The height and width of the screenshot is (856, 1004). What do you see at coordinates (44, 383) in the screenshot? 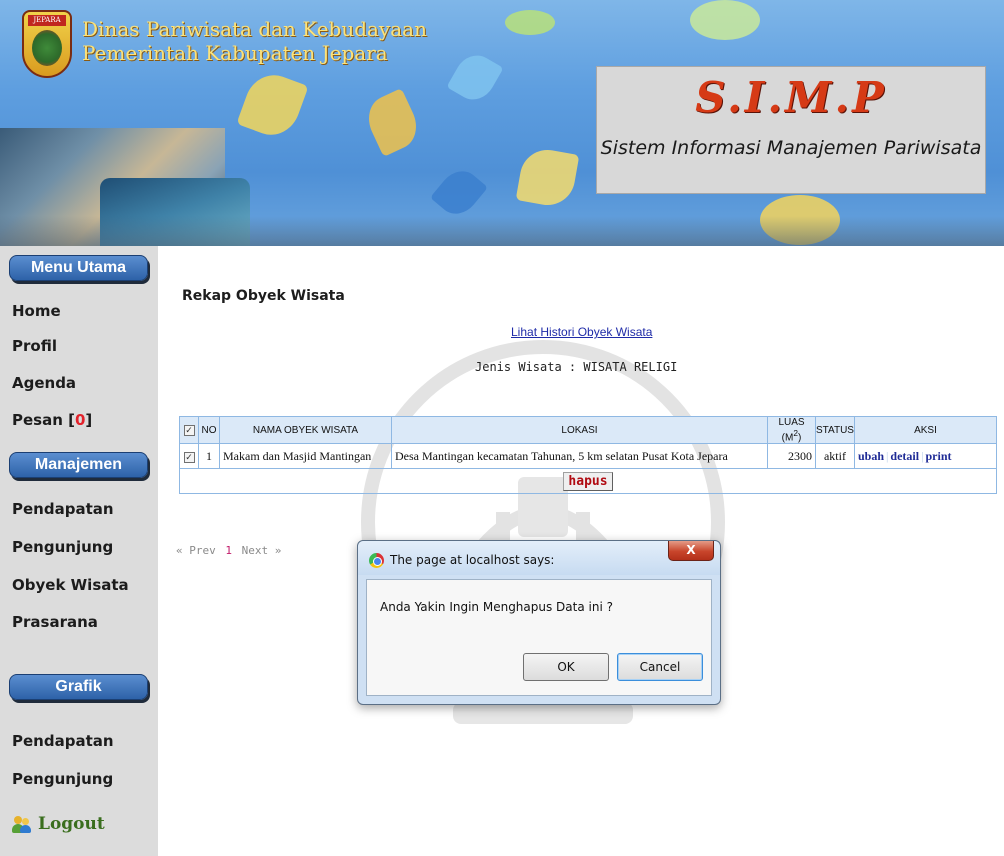
I see `sidebar-item-agenda: Agenda` at bounding box center [44, 383].